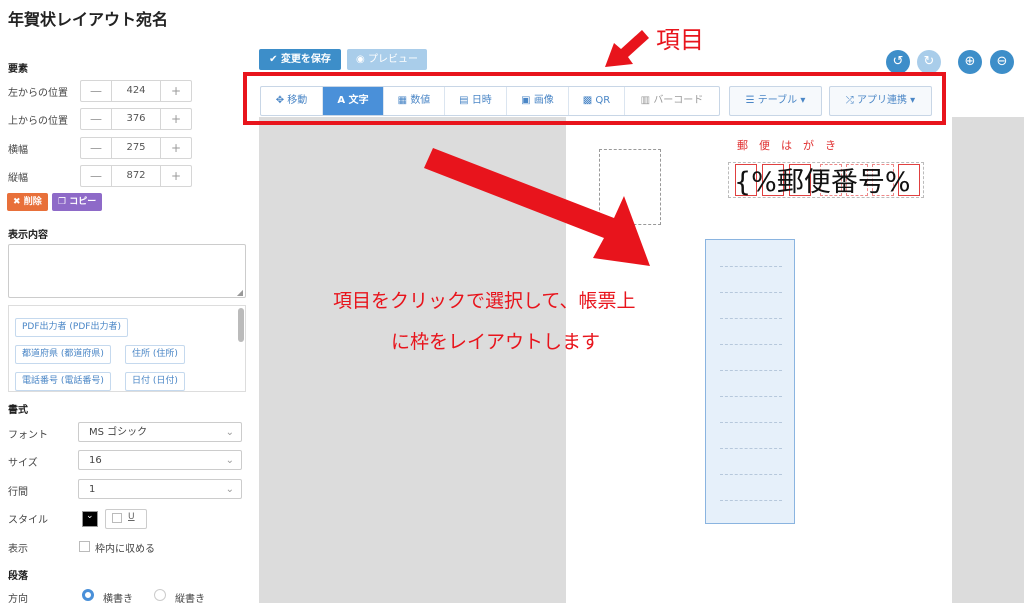  What do you see at coordinates (537, 207) in the screenshot?
I see `big-arrow` at bounding box center [537, 207].